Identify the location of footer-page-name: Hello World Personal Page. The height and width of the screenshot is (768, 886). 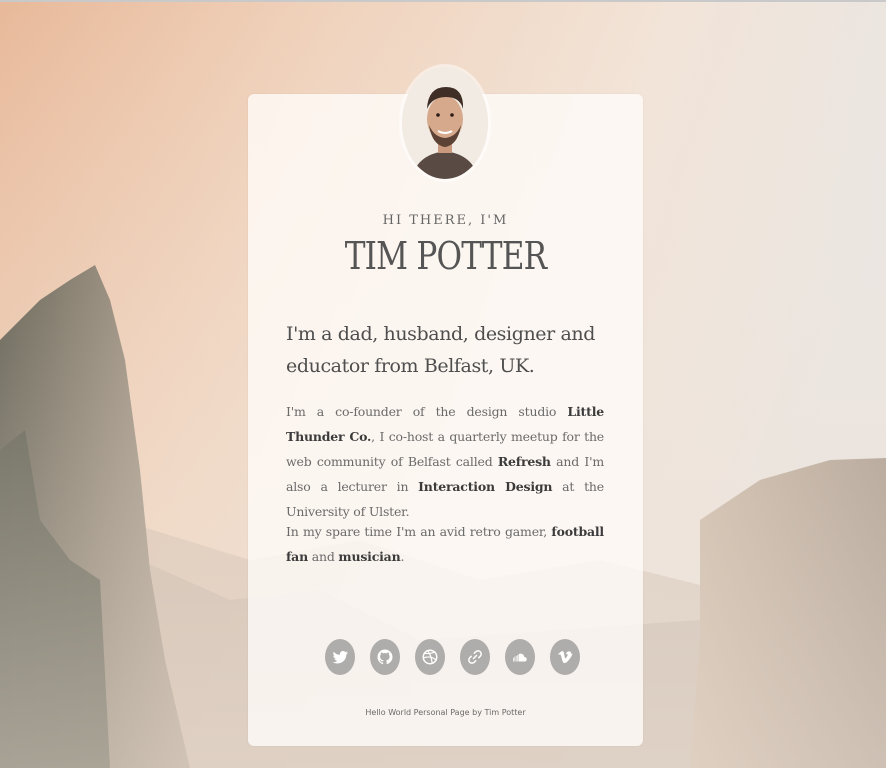
(417, 712).